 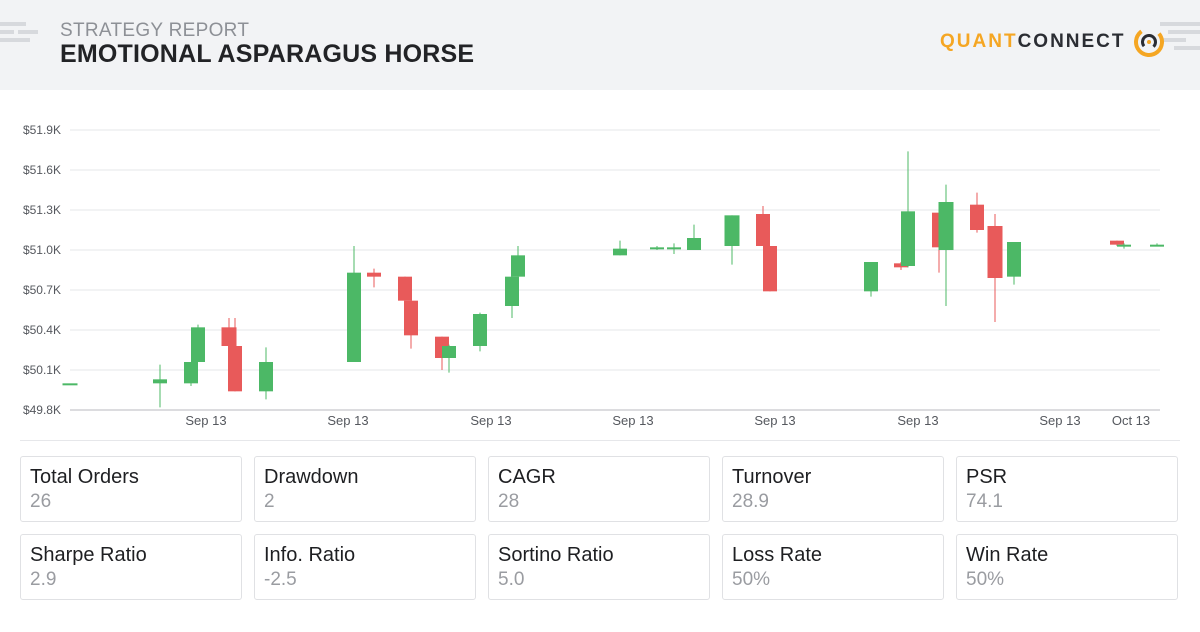 I want to click on stat-value: 74.1, so click(x=984, y=501).